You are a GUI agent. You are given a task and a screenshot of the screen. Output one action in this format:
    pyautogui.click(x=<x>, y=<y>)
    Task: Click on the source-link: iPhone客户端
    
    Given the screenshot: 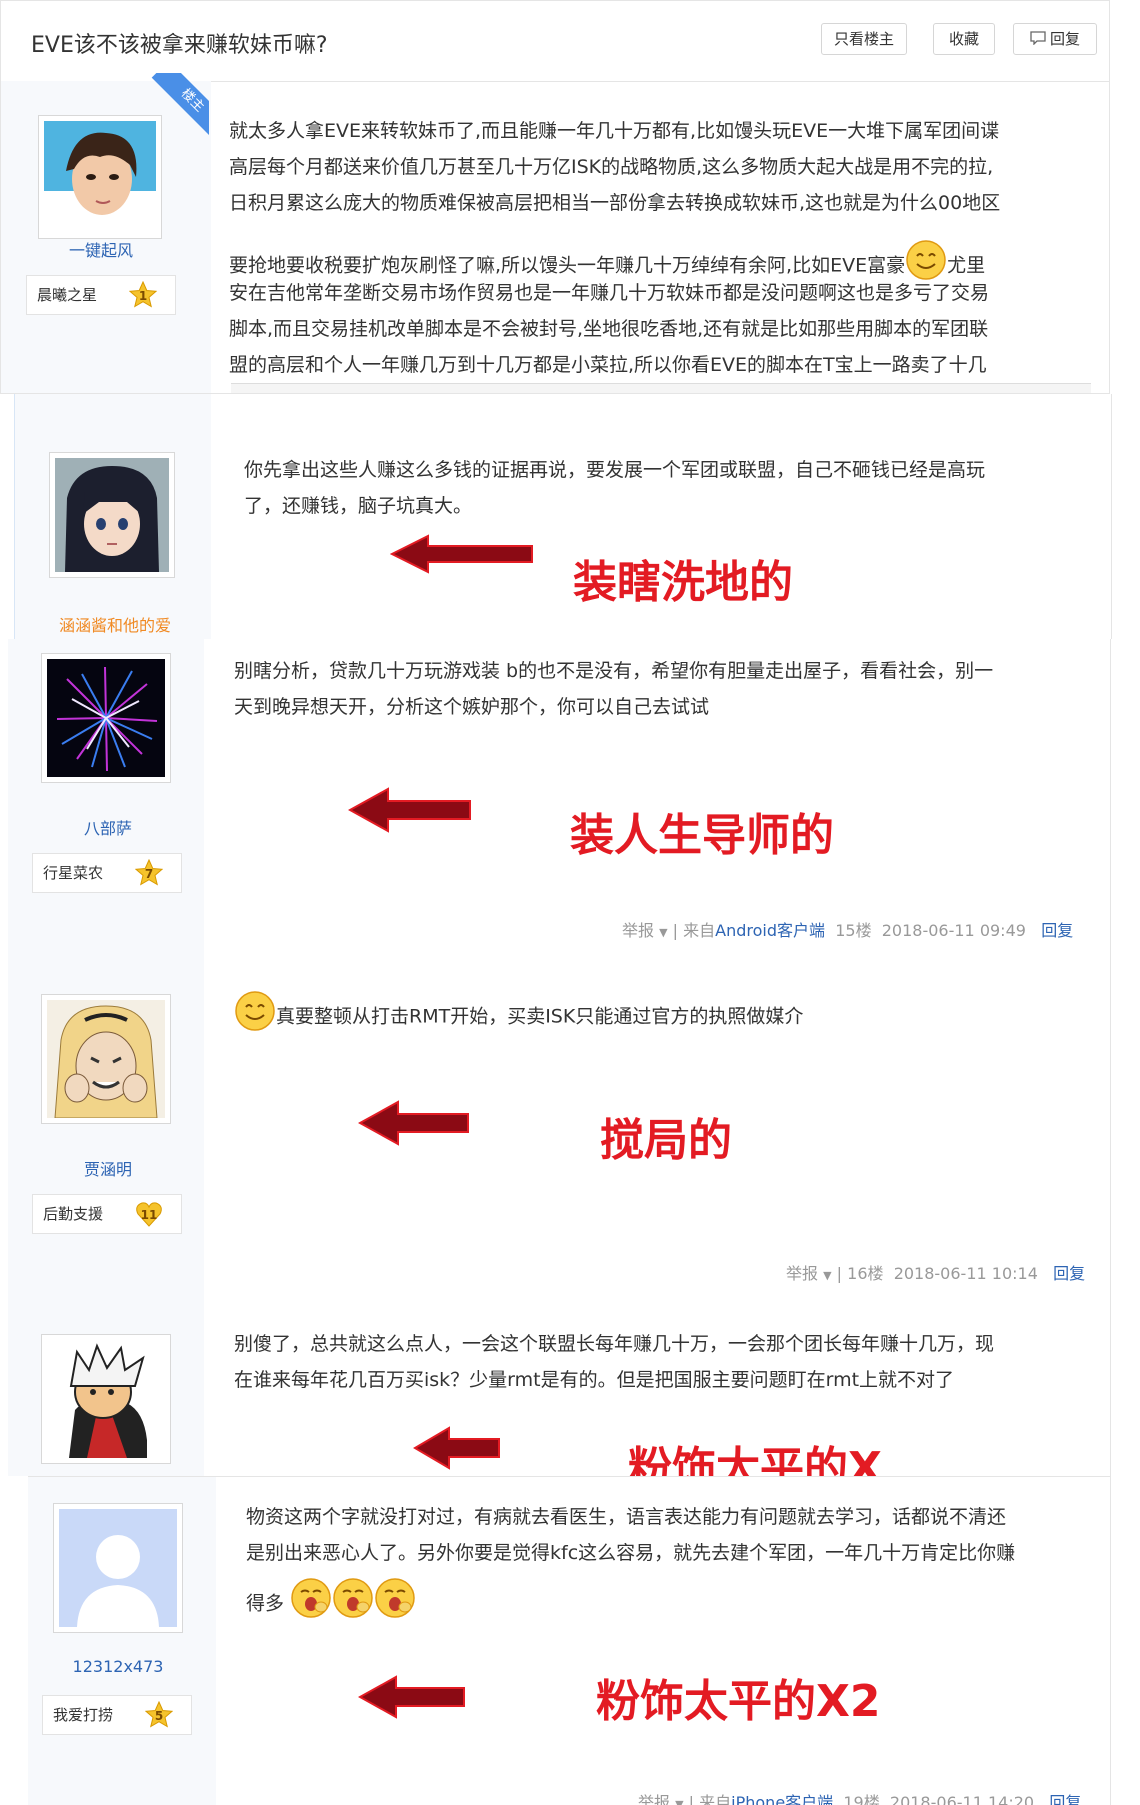 What is the action you would take?
    pyautogui.click(x=782, y=1799)
    